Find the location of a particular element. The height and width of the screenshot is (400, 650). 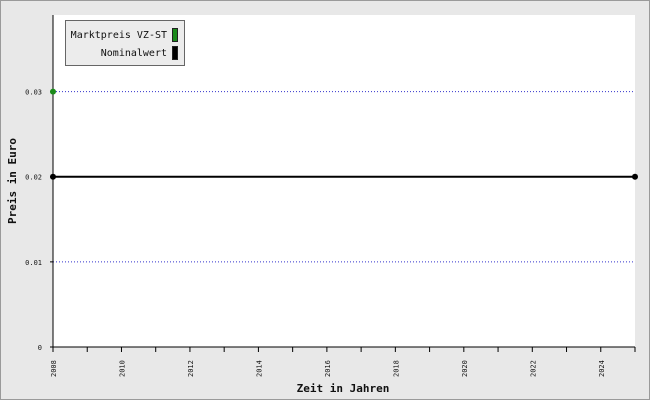

legend-item-marktpreis: Marktpreis VZ-ST is located at coordinates (124, 35).